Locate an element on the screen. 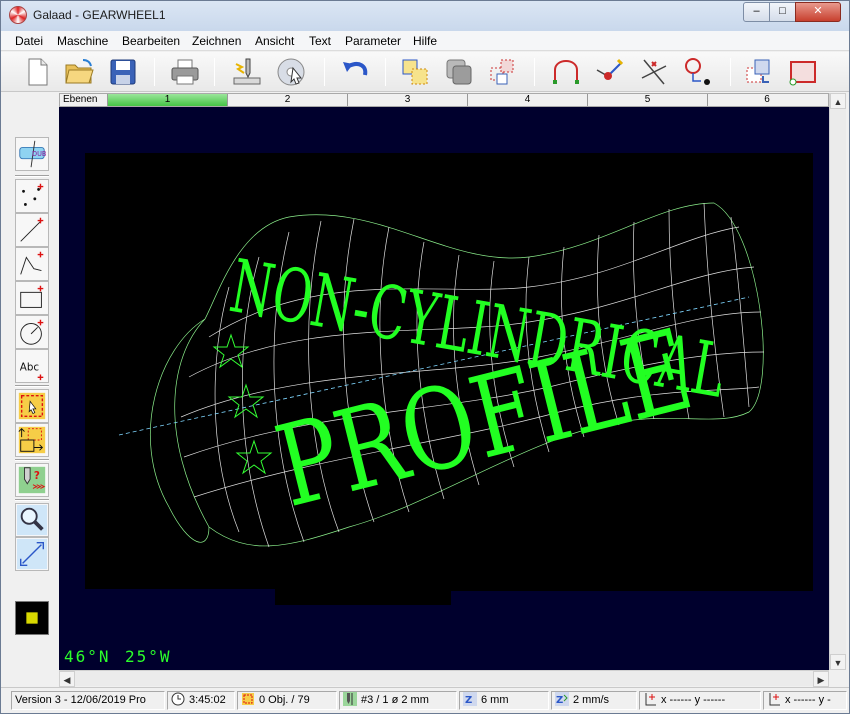 The height and width of the screenshot is (714, 850). line-tool is located at coordinates (32, 230).